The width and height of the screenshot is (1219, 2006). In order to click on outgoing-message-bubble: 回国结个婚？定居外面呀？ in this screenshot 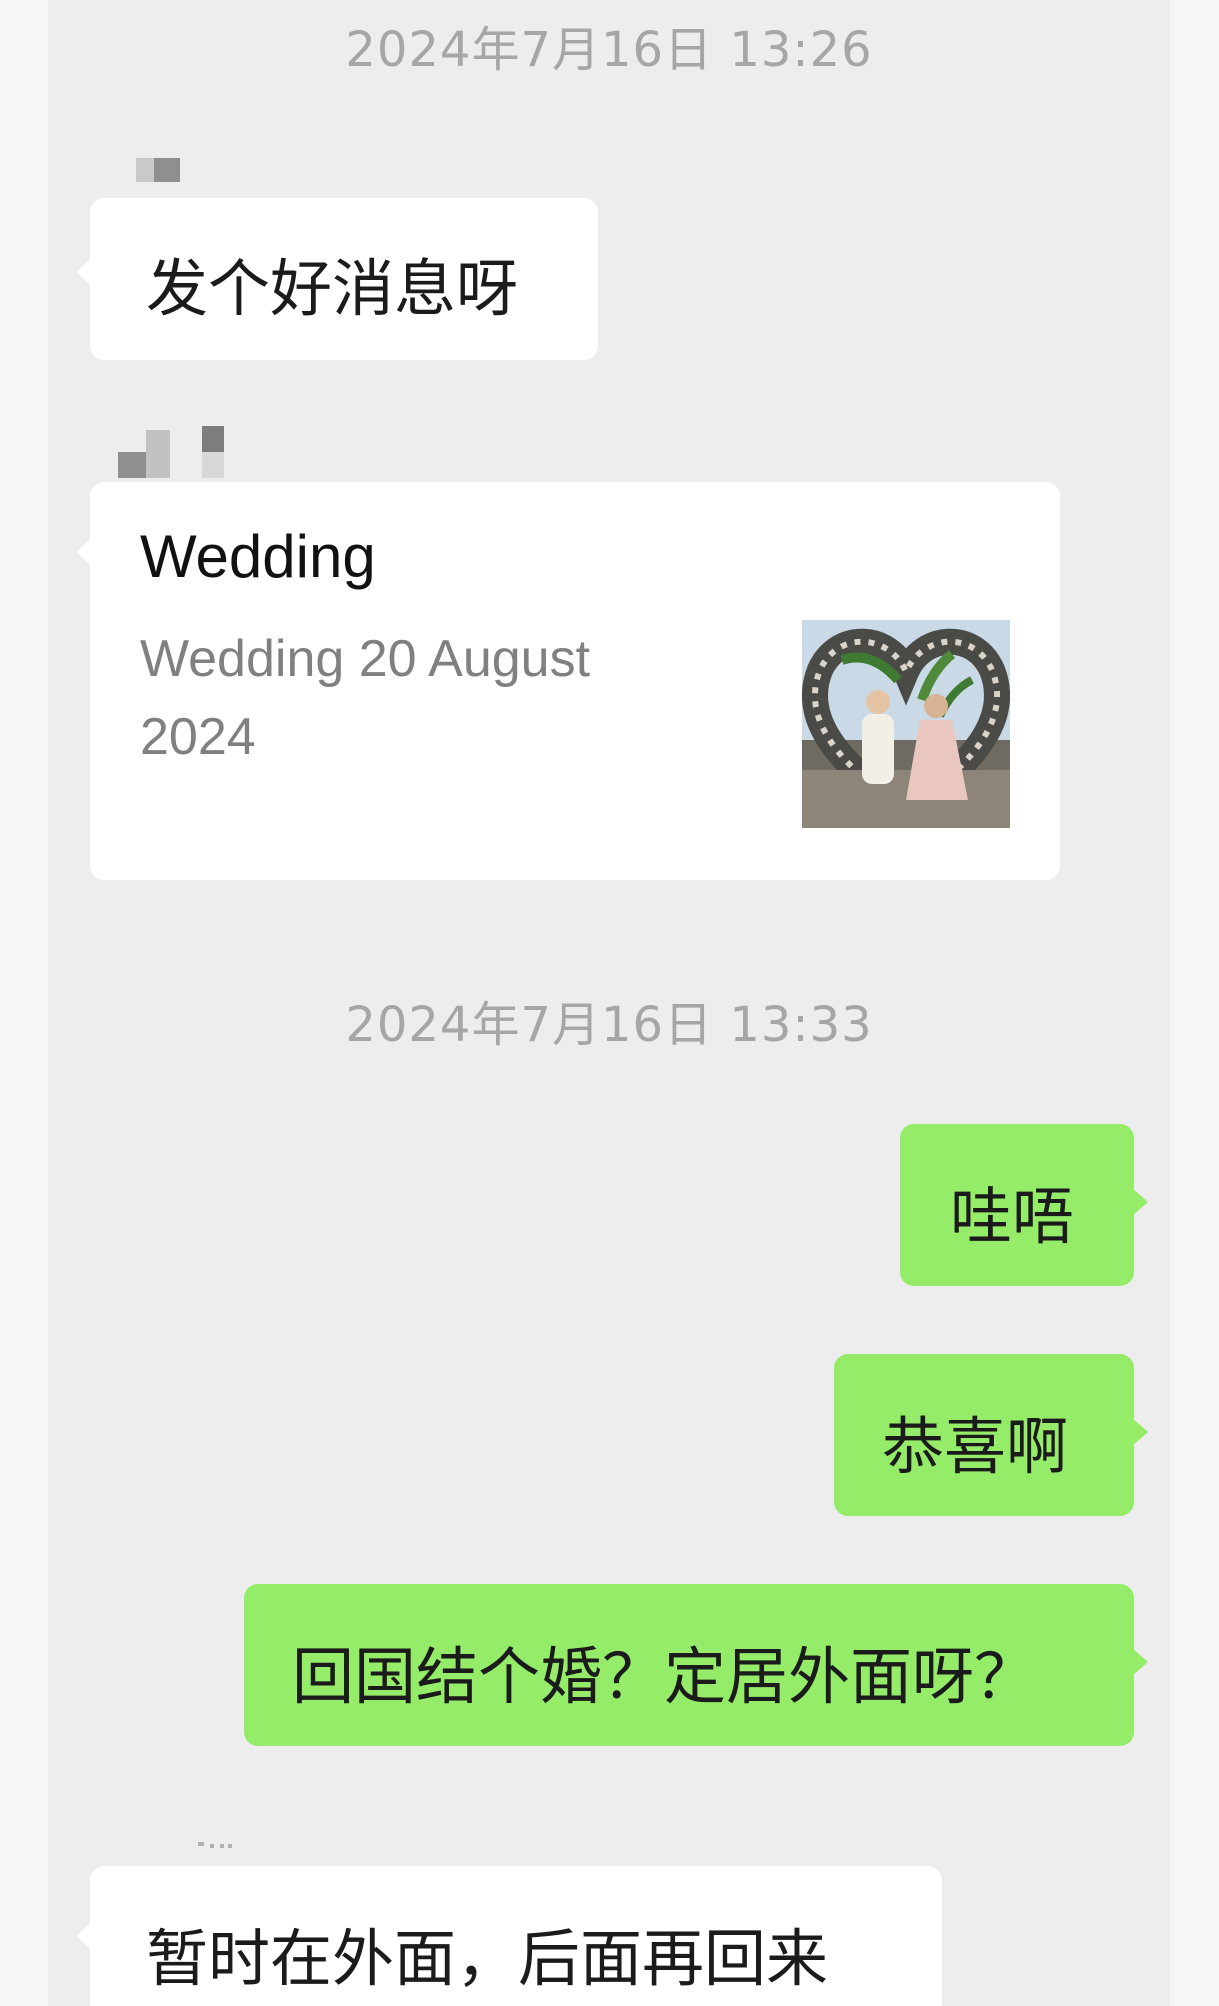, I will do `click(696, 1665)`.